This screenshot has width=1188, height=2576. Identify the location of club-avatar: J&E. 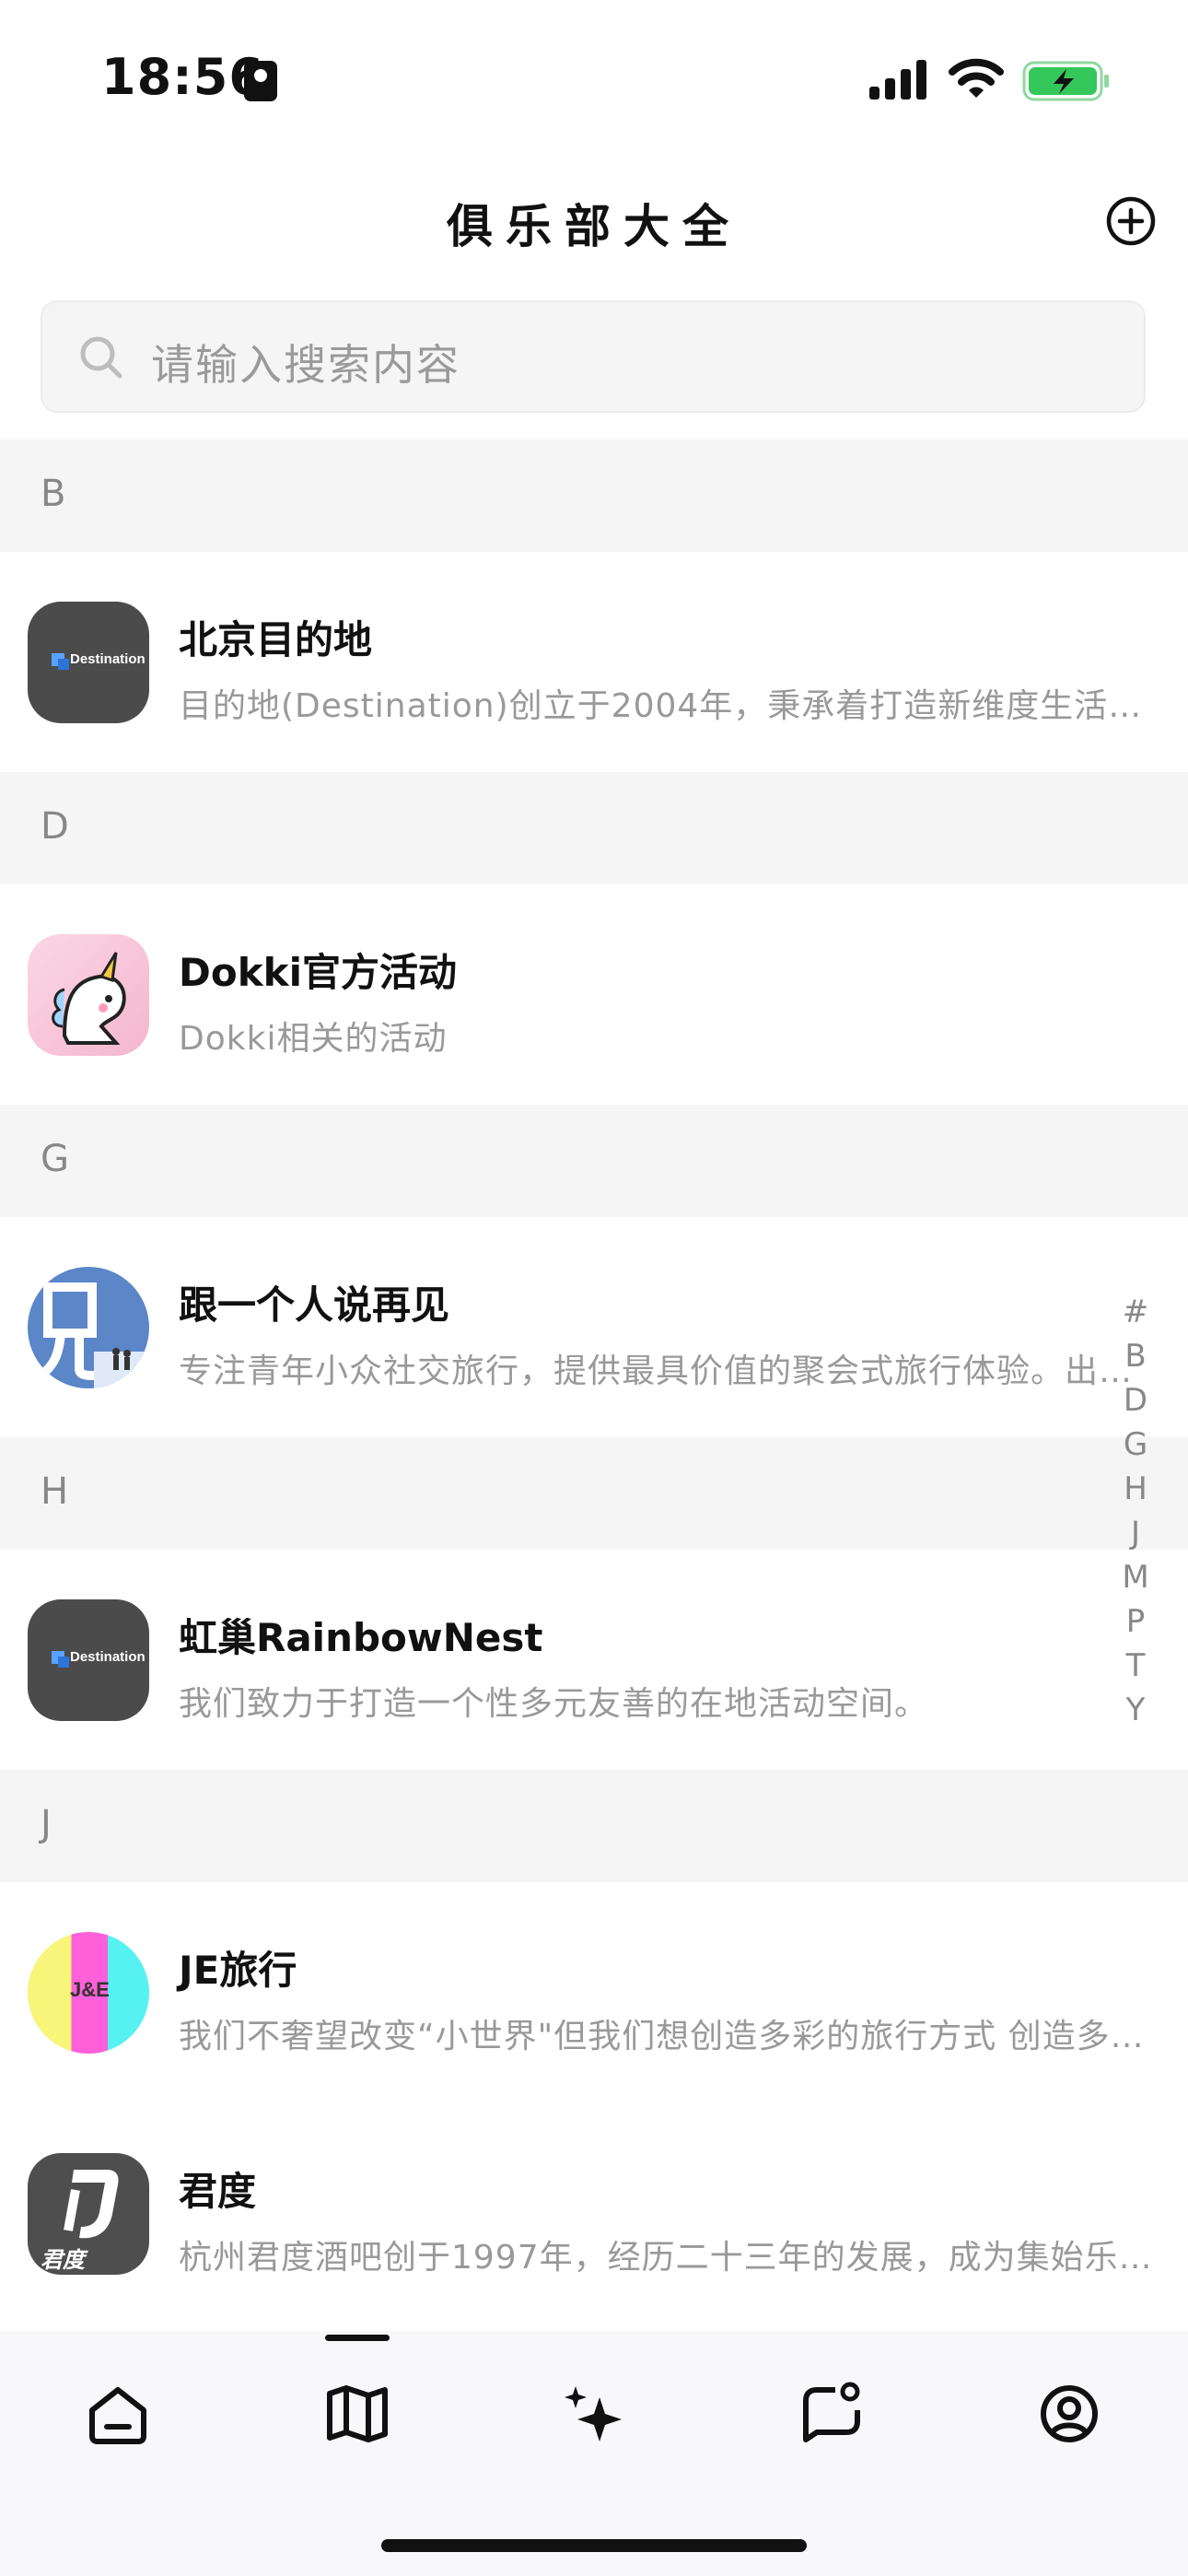
(88, 1993).